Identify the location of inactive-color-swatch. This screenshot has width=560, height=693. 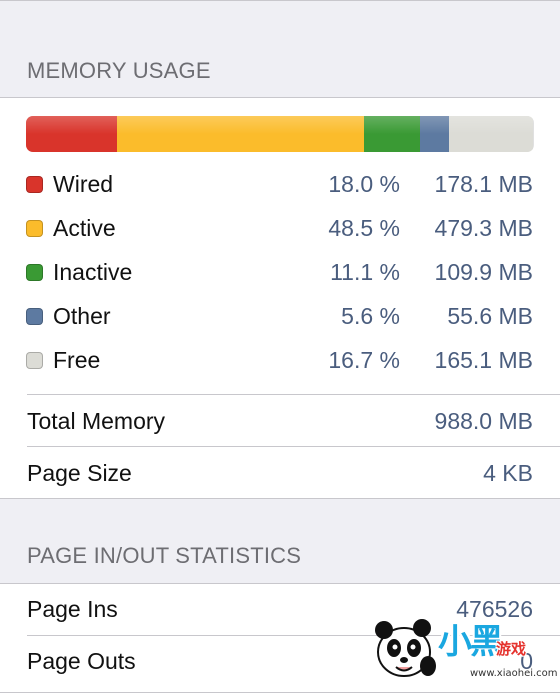
(34, 272).